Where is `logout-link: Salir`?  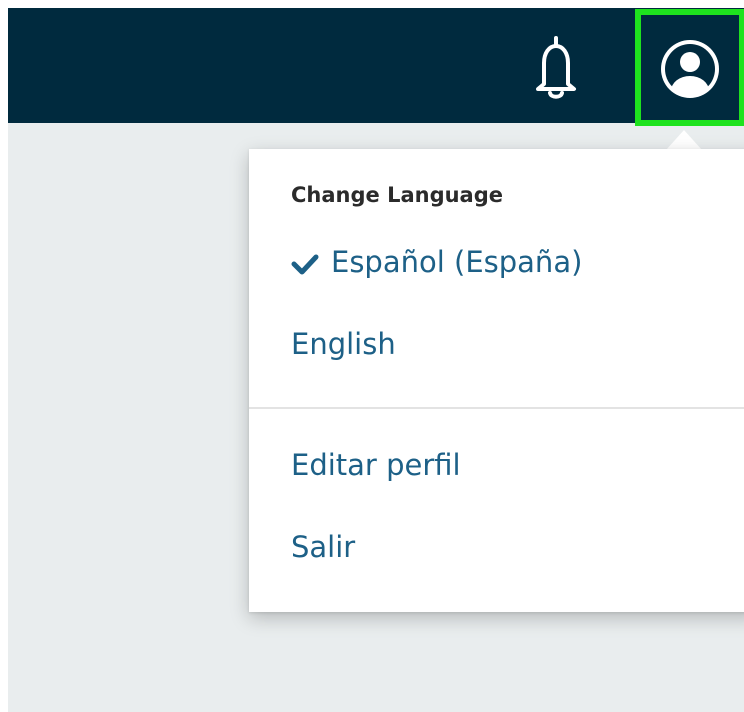 logout-link: Salir is located at coordinates (323, 547).